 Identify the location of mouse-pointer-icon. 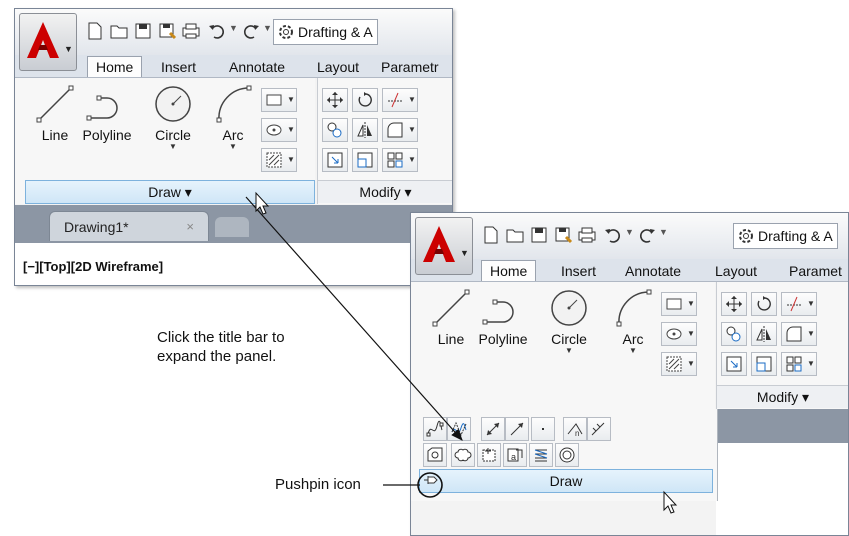
(670, 502).